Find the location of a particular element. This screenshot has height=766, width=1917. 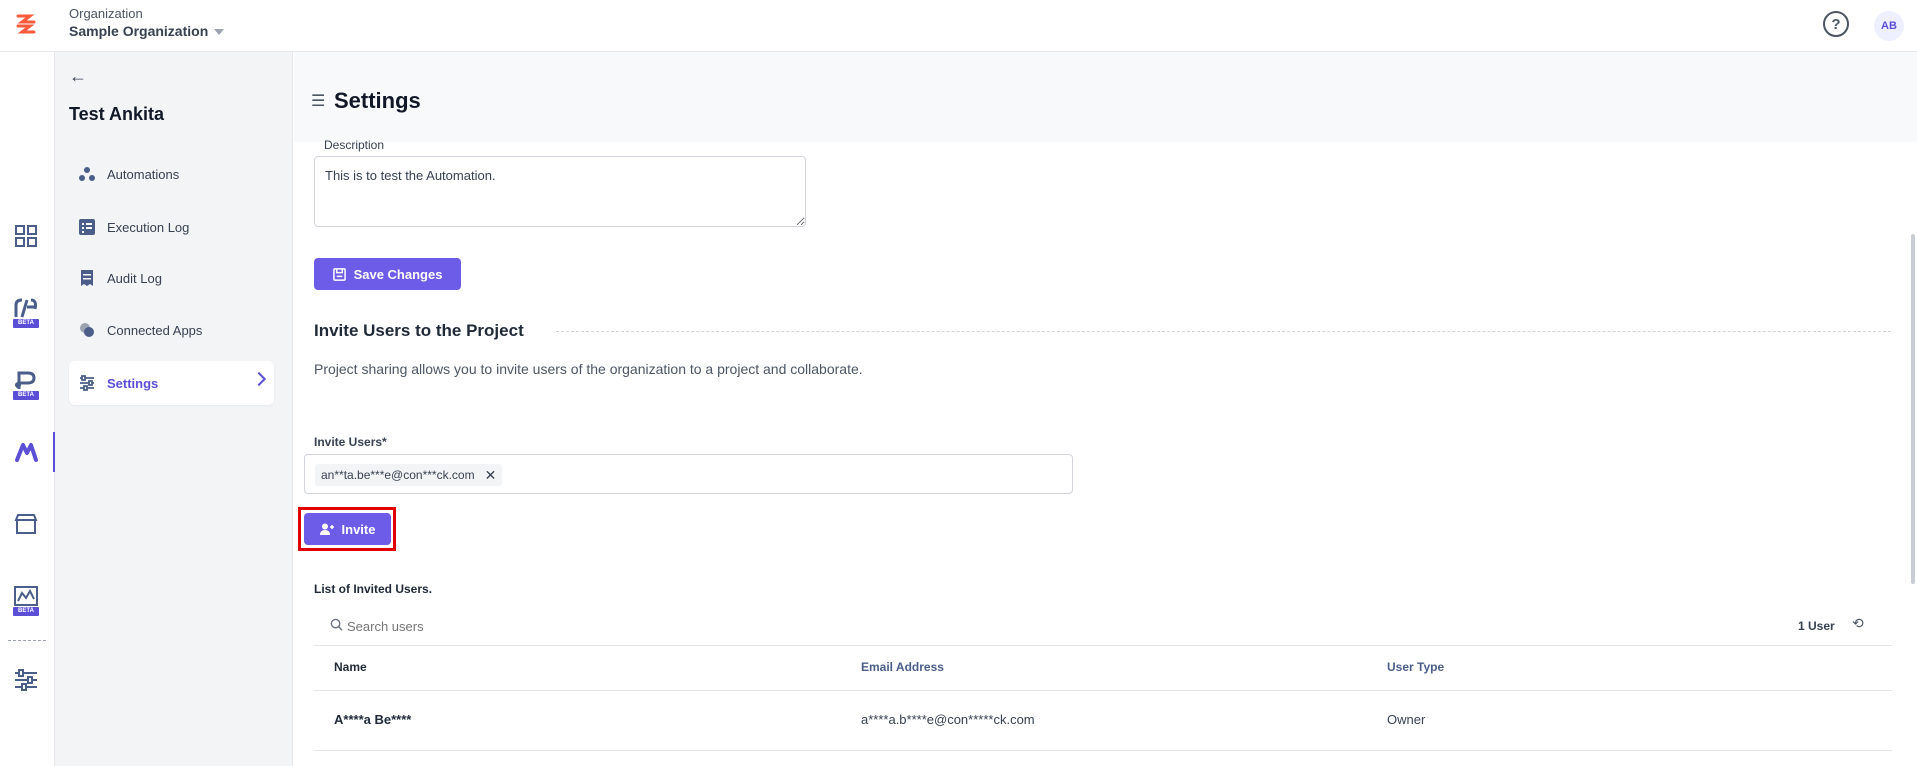

avatar: AB is located at coordinates (1889, 26).